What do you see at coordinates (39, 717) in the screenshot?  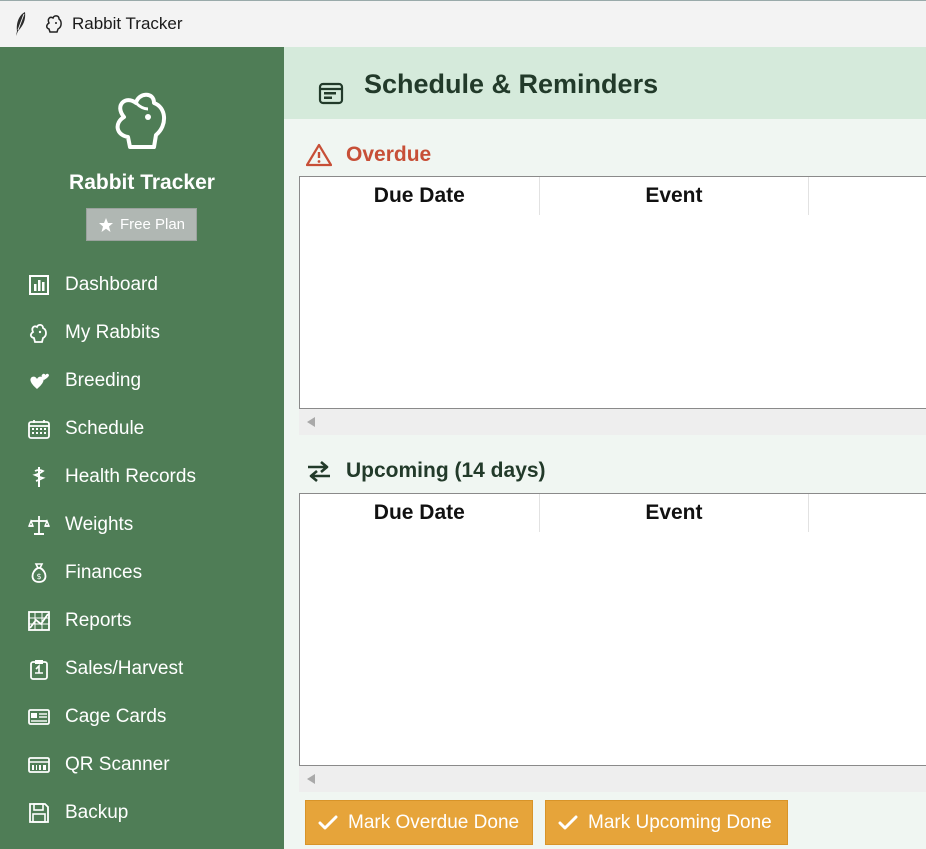 I see `card-icon` at bounding box center [39, 717].